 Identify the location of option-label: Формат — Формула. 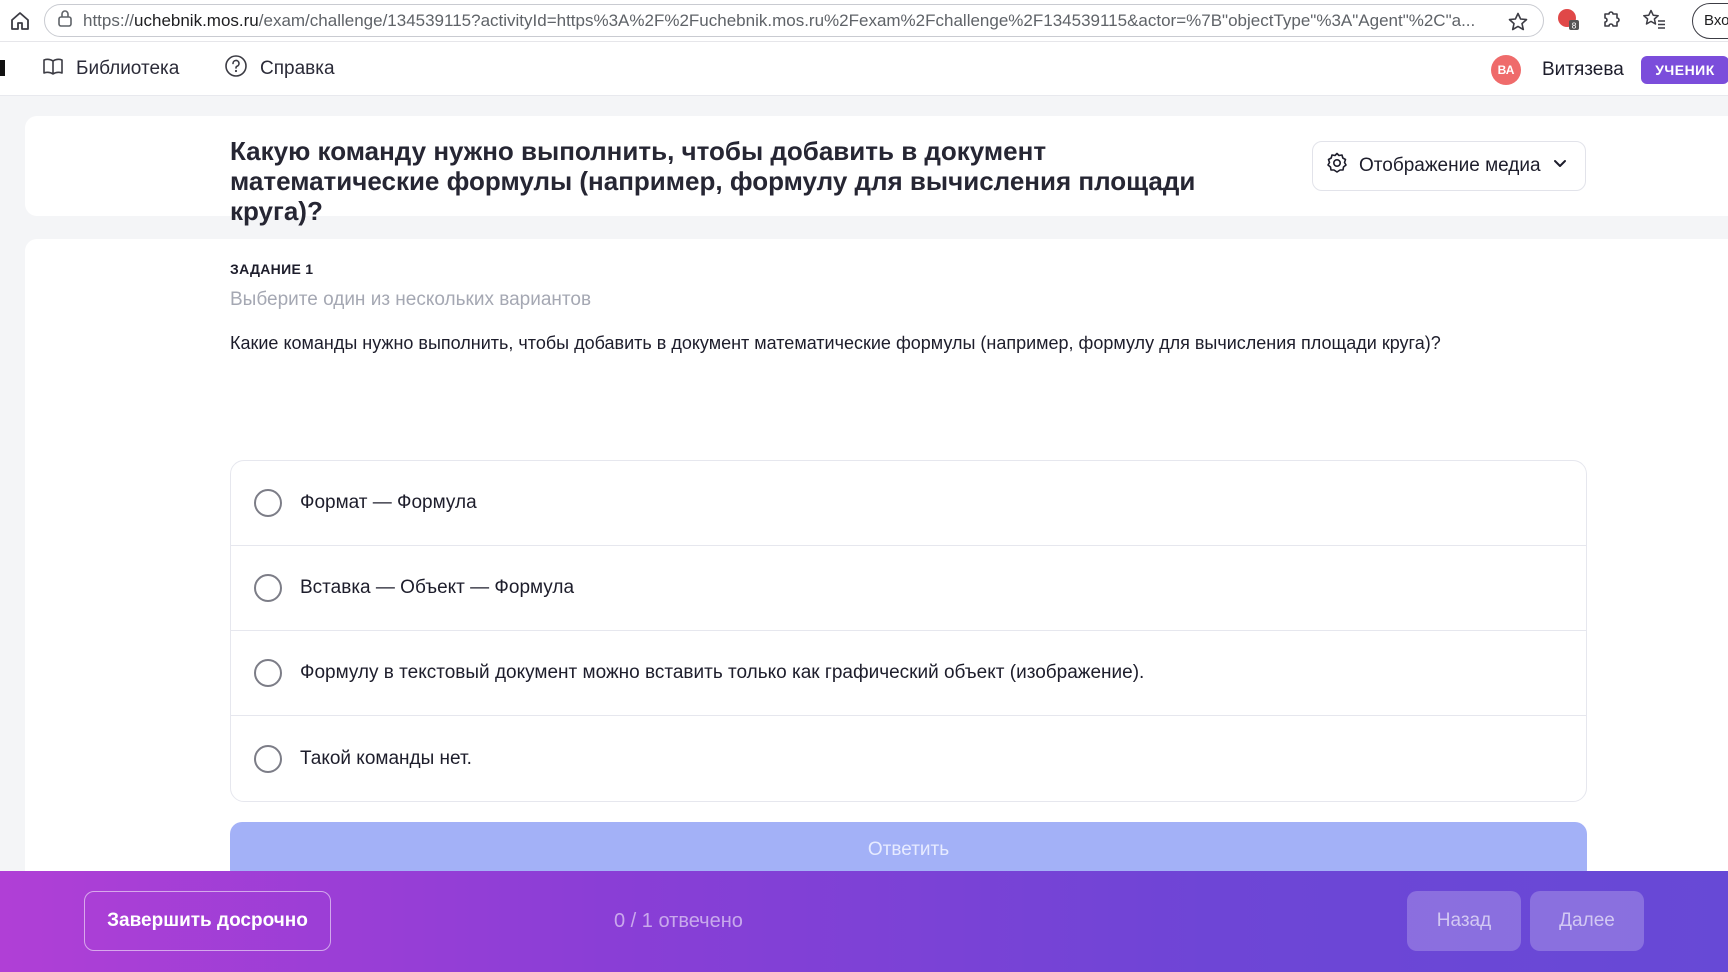
(388, 502).